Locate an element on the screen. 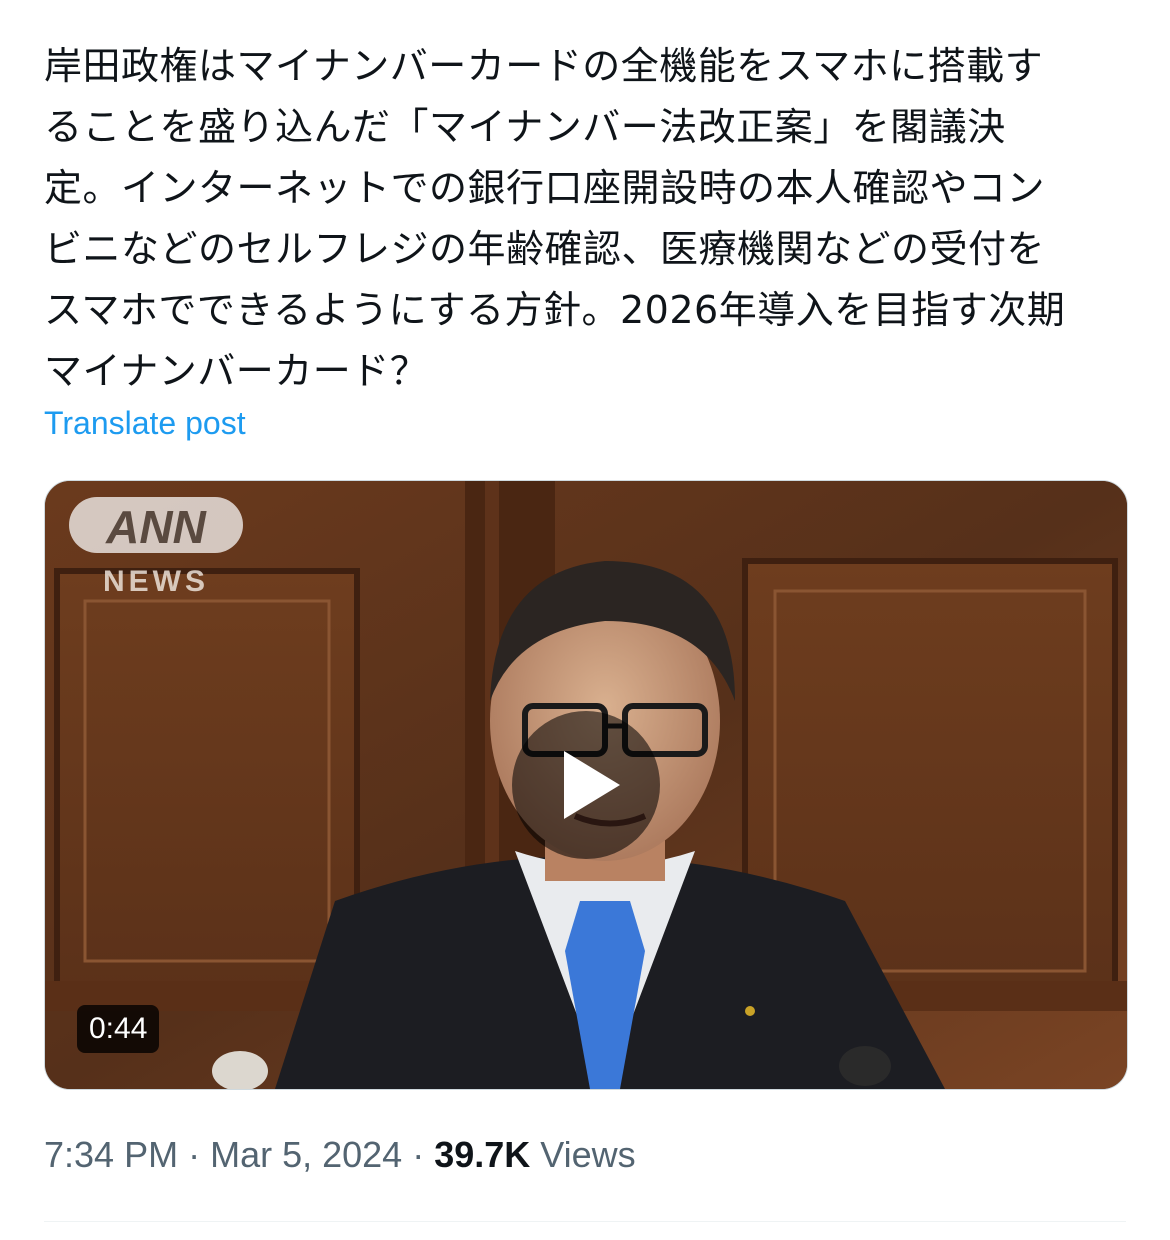 Image resolution: width=1170 pixels, height=1240 pixels. post-text-line: マイナンバーカード？ is located at coordinates (236, 371).